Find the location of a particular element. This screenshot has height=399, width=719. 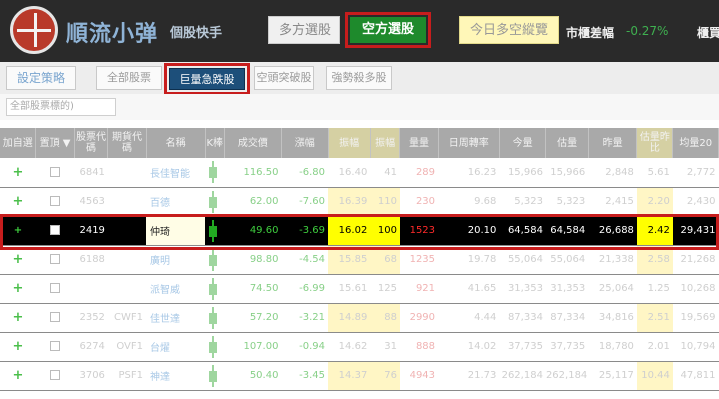

col-yesterday-volume: 昨量 is located at coordinates (613, 143).